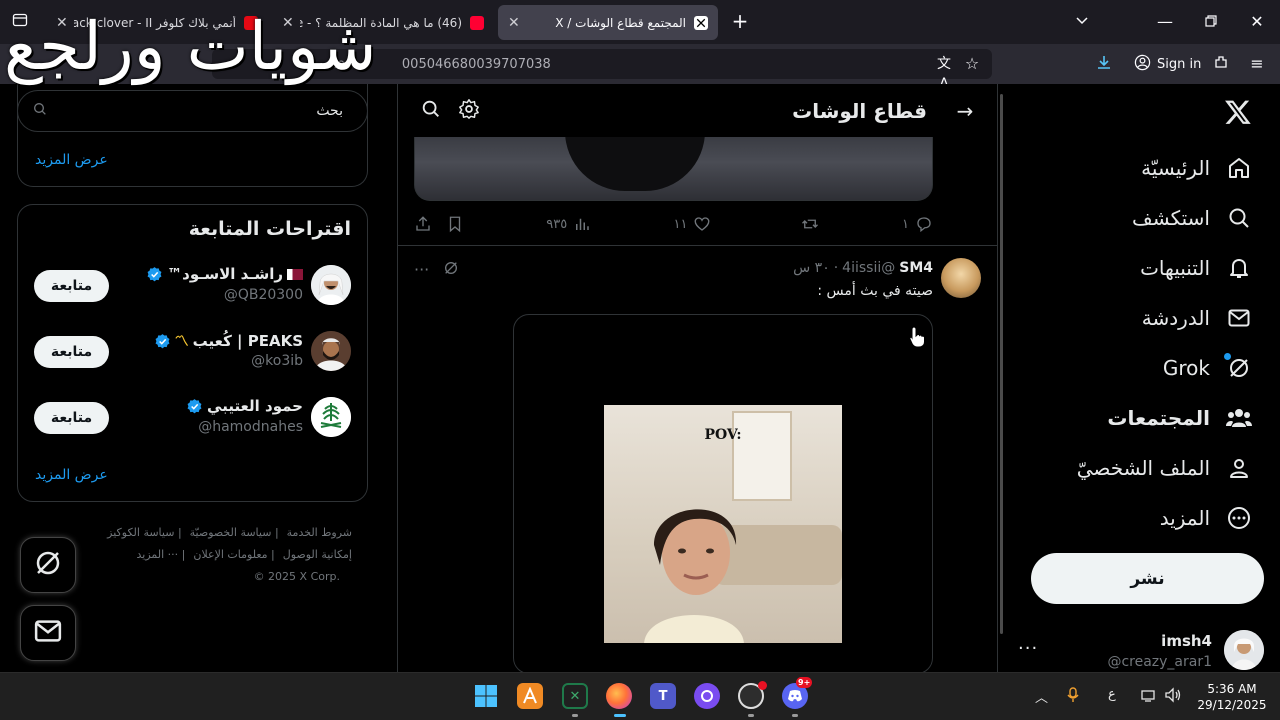  I want to click on post-author-name: SM4, so click(916, 268).